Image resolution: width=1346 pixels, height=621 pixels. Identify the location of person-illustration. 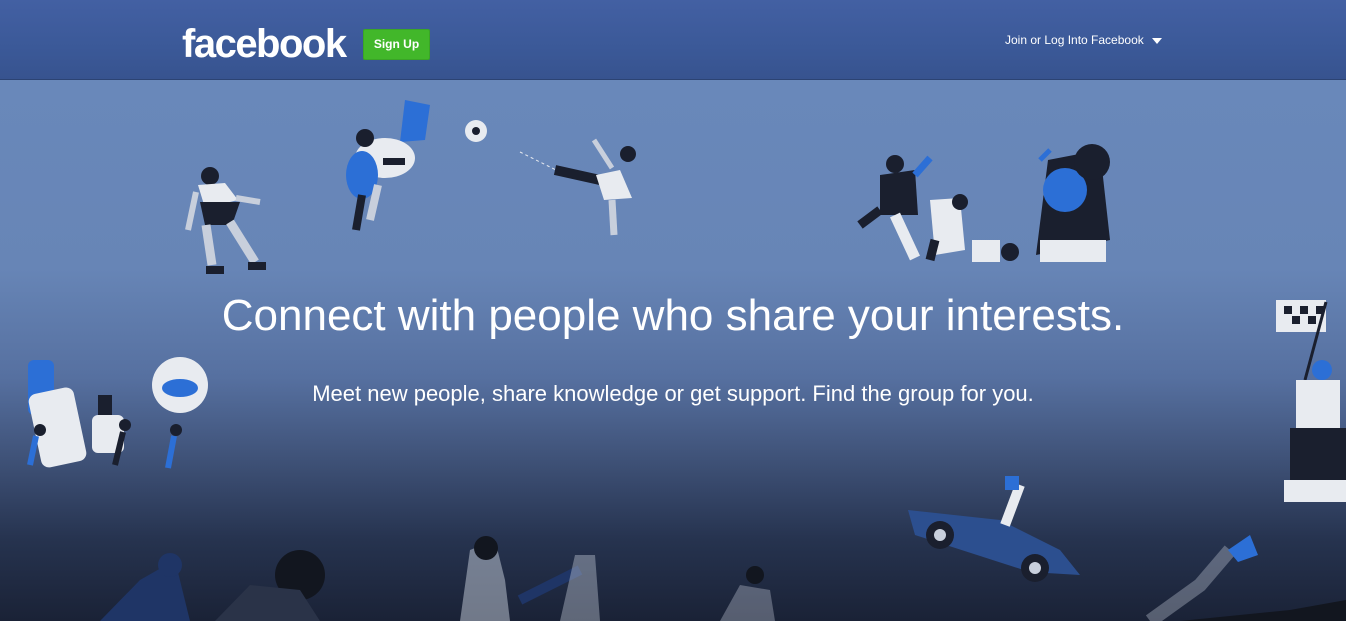
(225, 220).